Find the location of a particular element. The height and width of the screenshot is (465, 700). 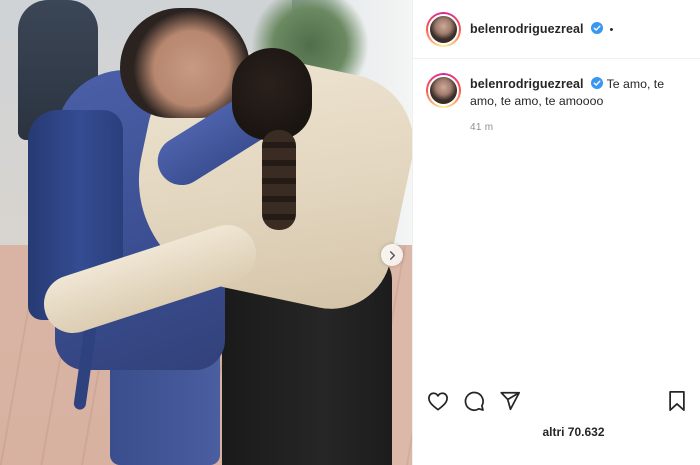

comment-button is located at coordinates (474, 401).